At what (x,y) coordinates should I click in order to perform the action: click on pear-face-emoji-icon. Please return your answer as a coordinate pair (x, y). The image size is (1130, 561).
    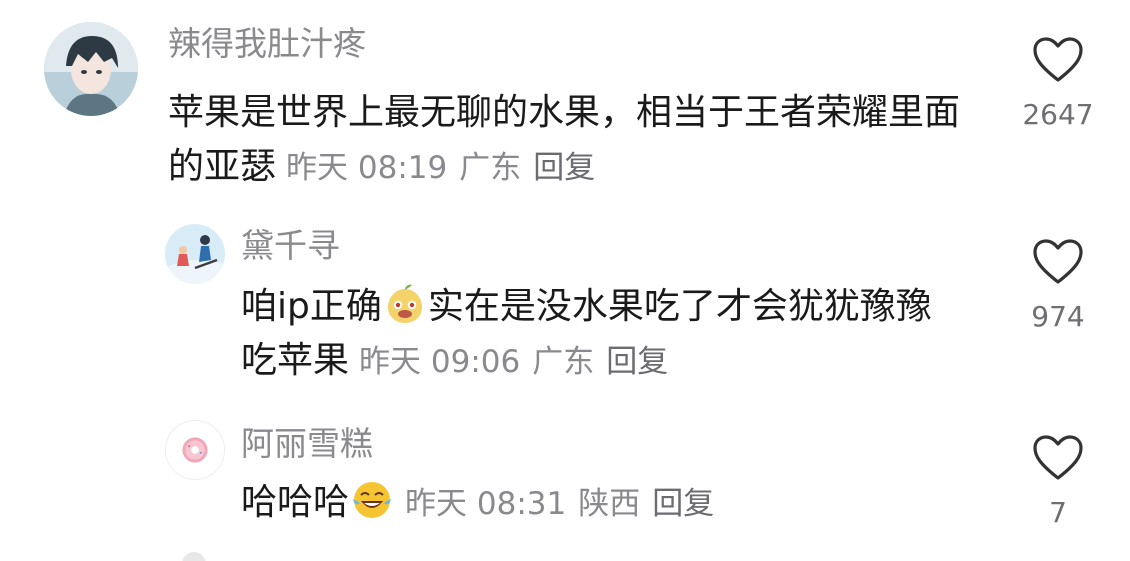
    Looking at the image, I should click on (405, 304).